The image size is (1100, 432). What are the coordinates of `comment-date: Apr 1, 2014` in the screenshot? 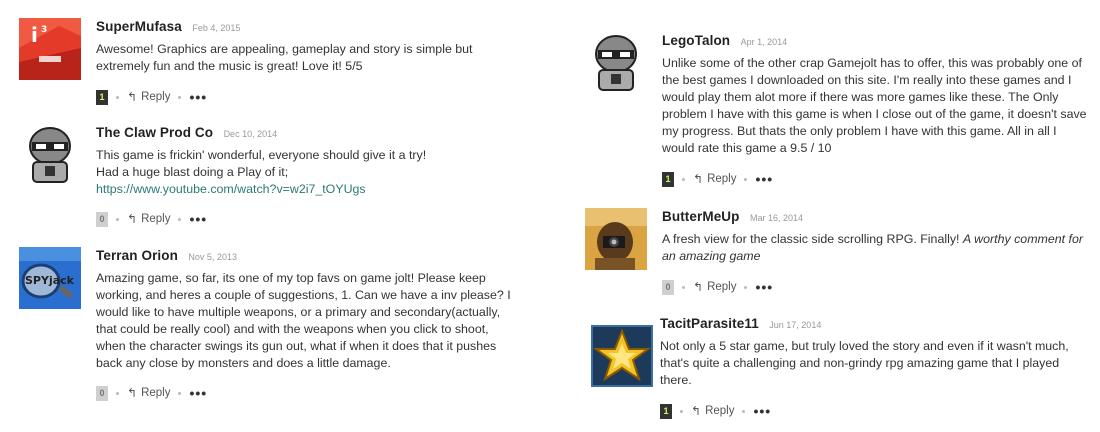 It's located at (764, 42).